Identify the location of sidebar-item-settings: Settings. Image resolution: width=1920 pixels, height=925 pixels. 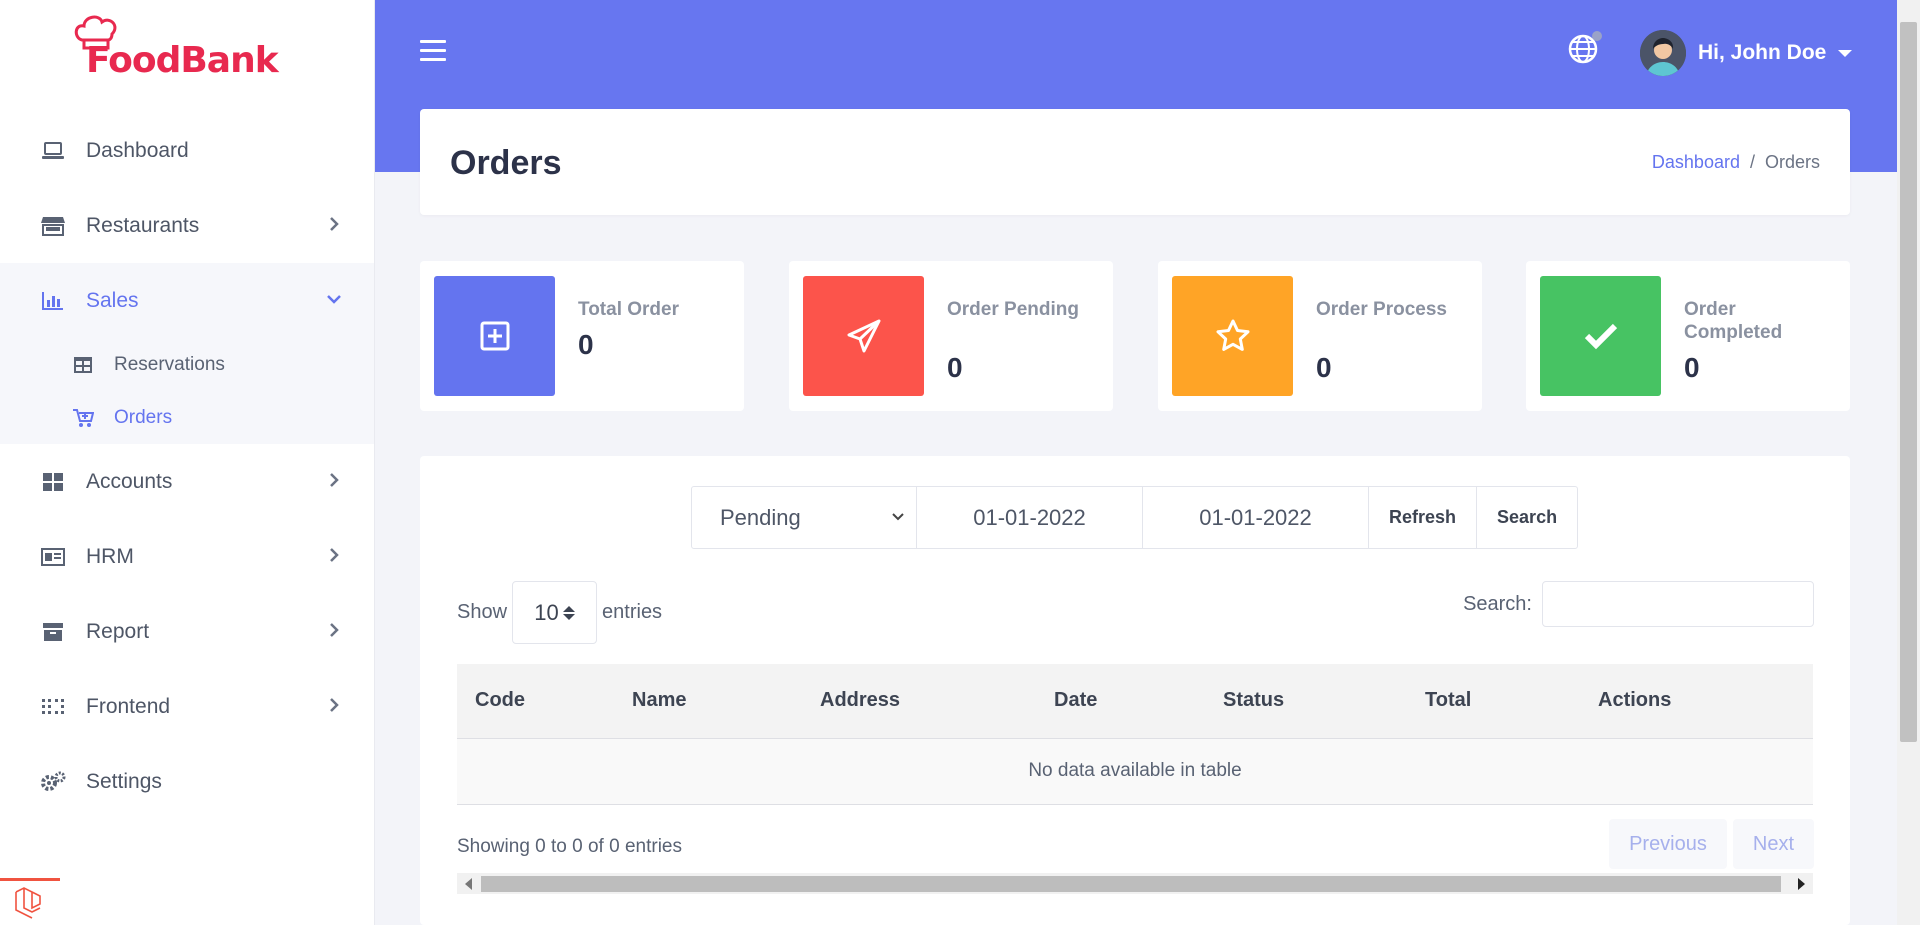
(187, 781).